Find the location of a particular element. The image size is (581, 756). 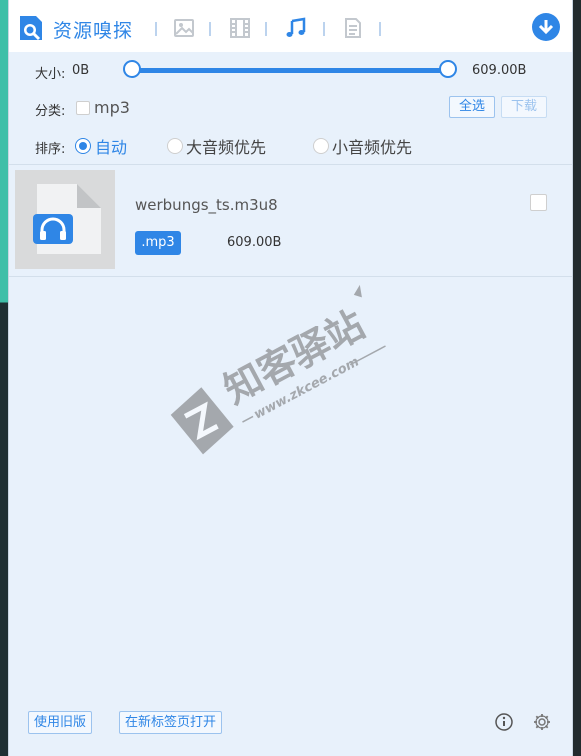

item-checkbox is located at coordinates (538, 202).